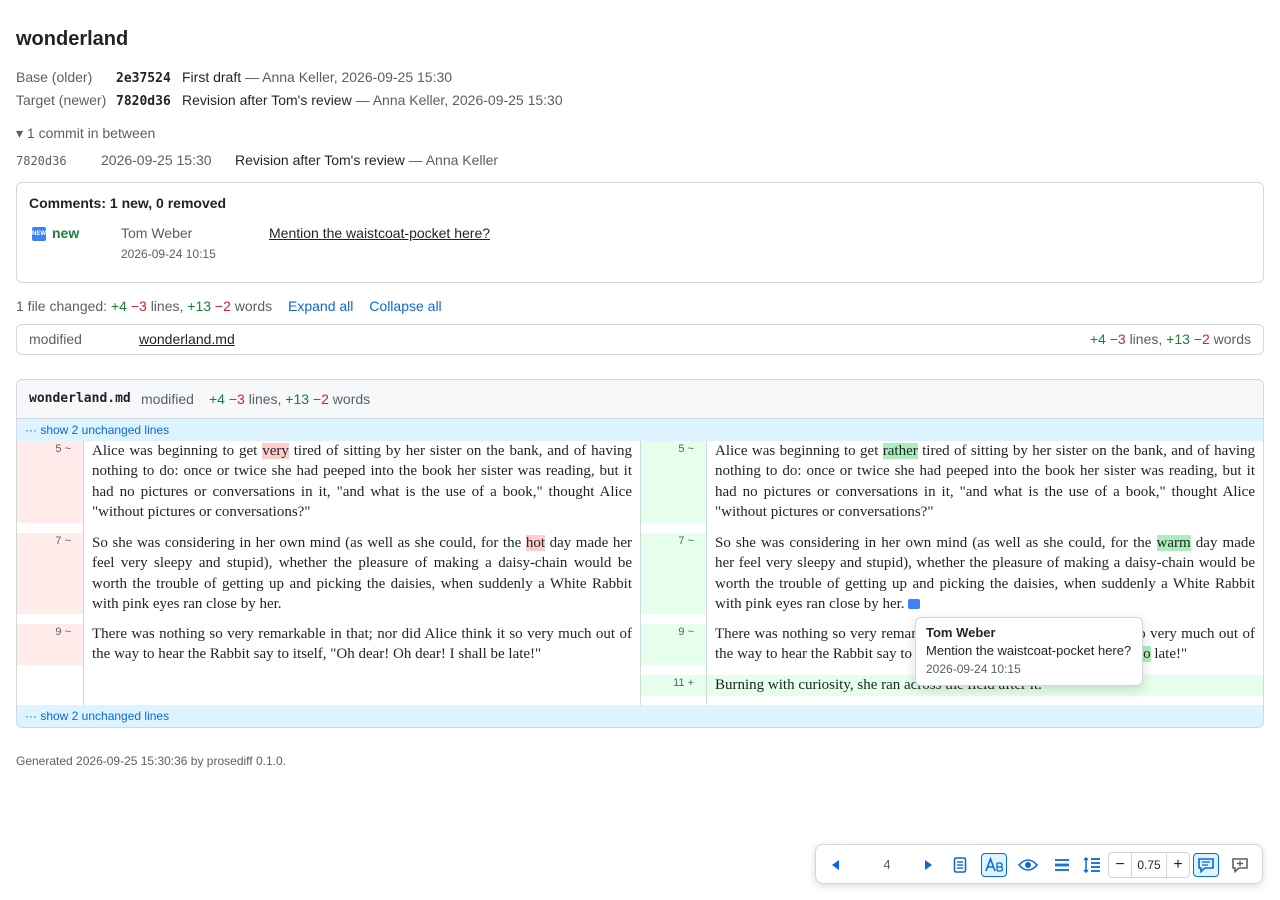 The width and height of the screenshot is (1280, 900). What do you see at coordinates (50, 482) in the screenshot?
I see `left-line-number: 5 ~` at bounding box center [50, 482].